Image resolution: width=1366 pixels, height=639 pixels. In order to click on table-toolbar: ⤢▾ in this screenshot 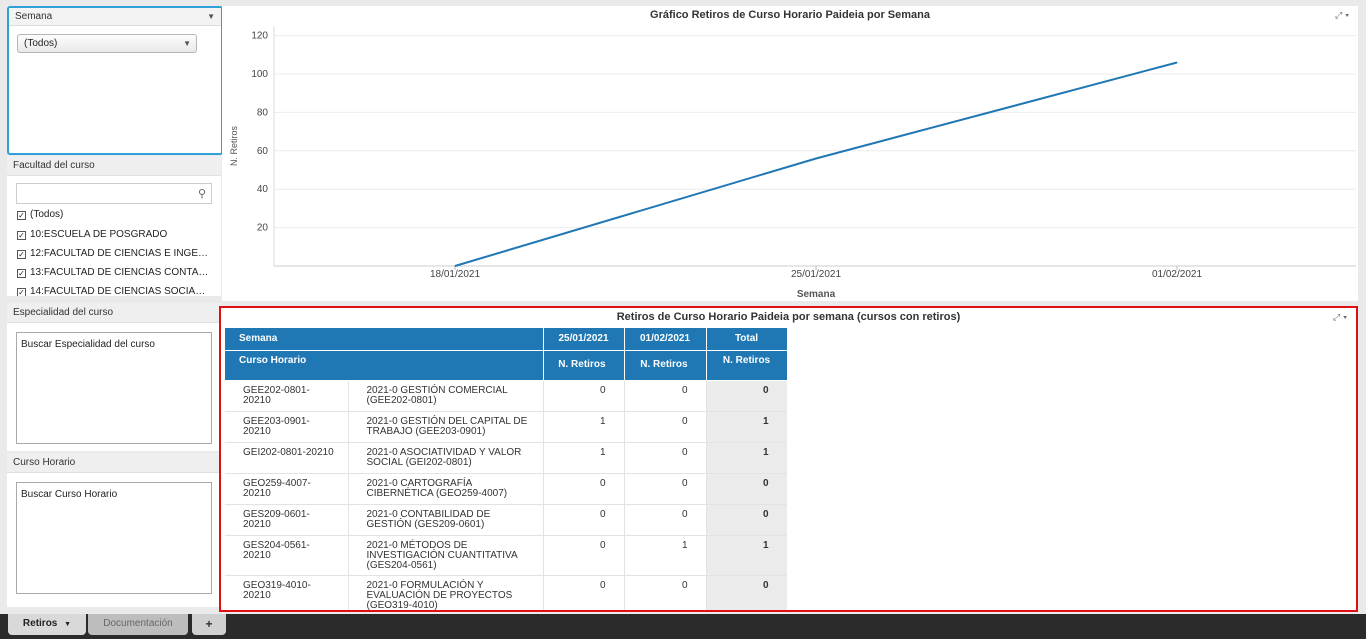, I will do `click(1341, 317)`.